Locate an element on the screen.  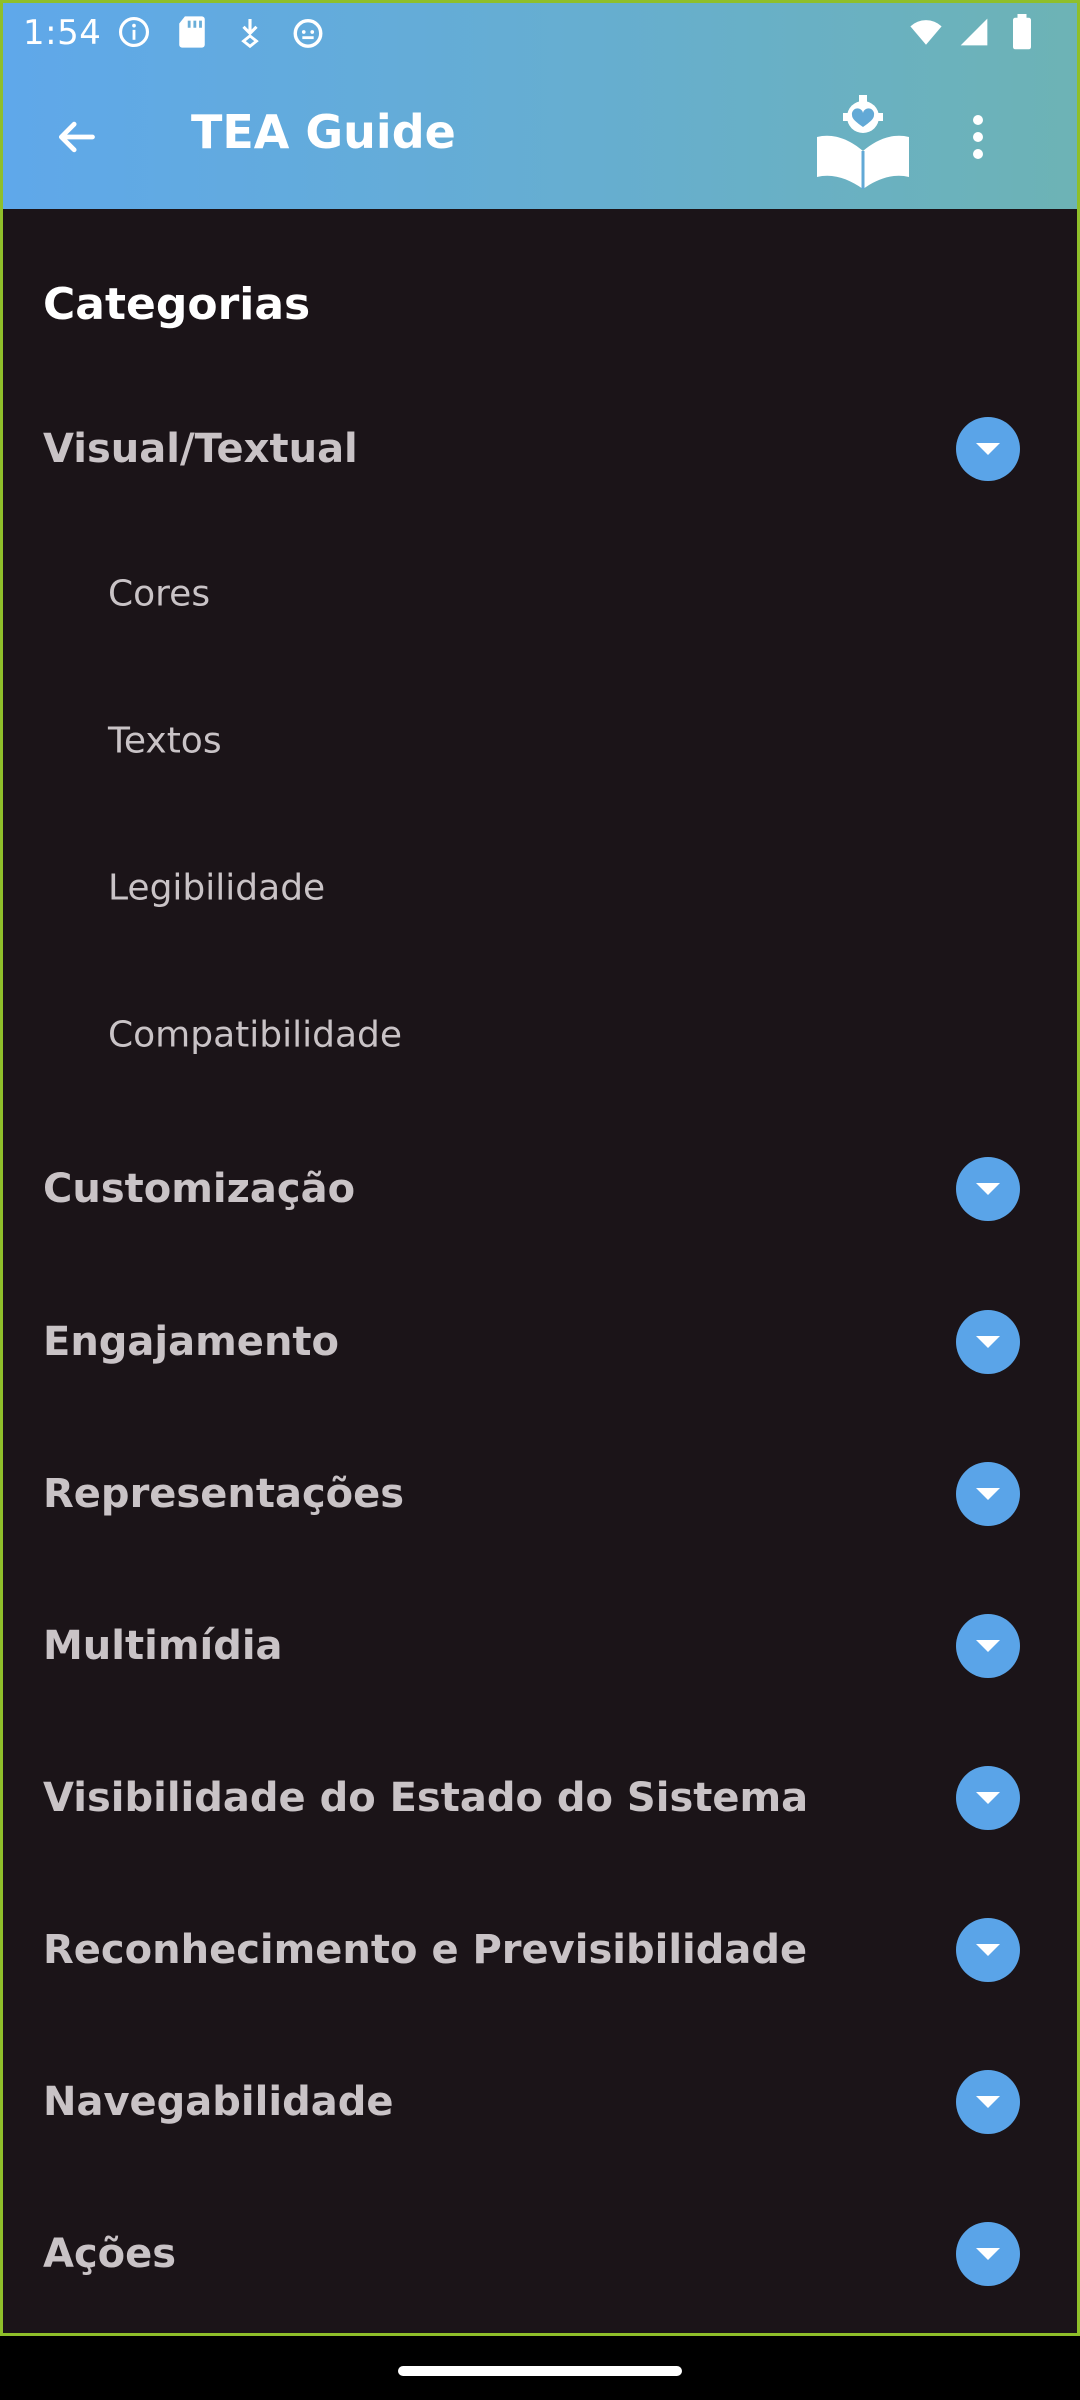
sd-card-icon is located at coordinates (192, 32).